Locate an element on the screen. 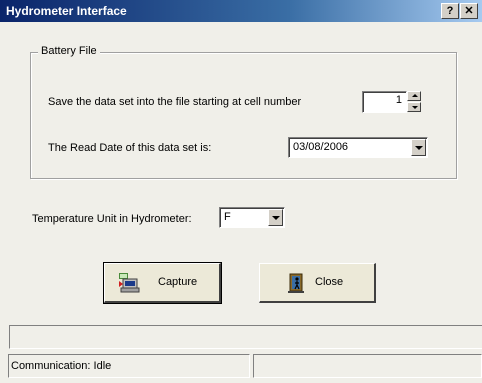  spin-up-button is located at coordinates (414, 96).